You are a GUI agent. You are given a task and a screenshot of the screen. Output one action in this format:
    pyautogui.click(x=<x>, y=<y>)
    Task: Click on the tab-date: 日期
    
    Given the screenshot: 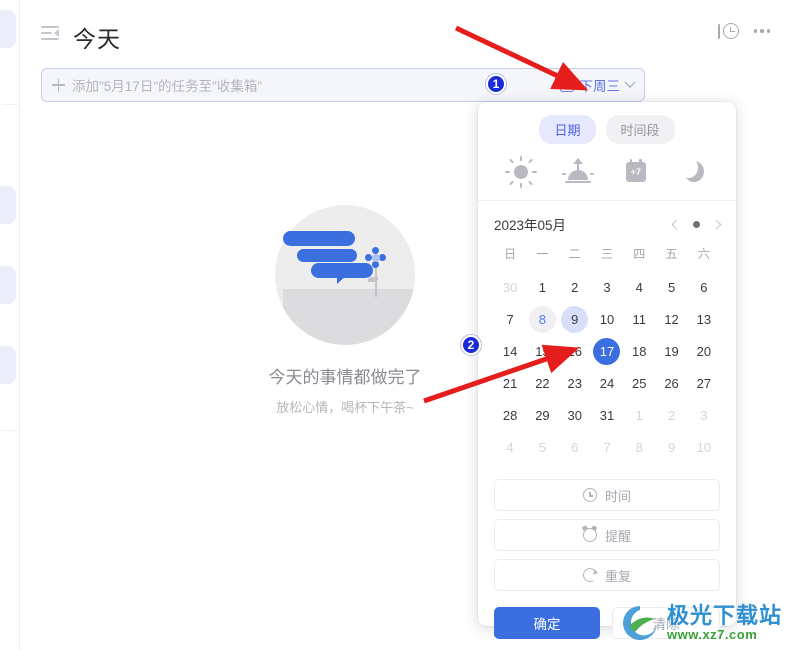 What is the action you would take?
    pyautogui.click(x=567, y=129)
    